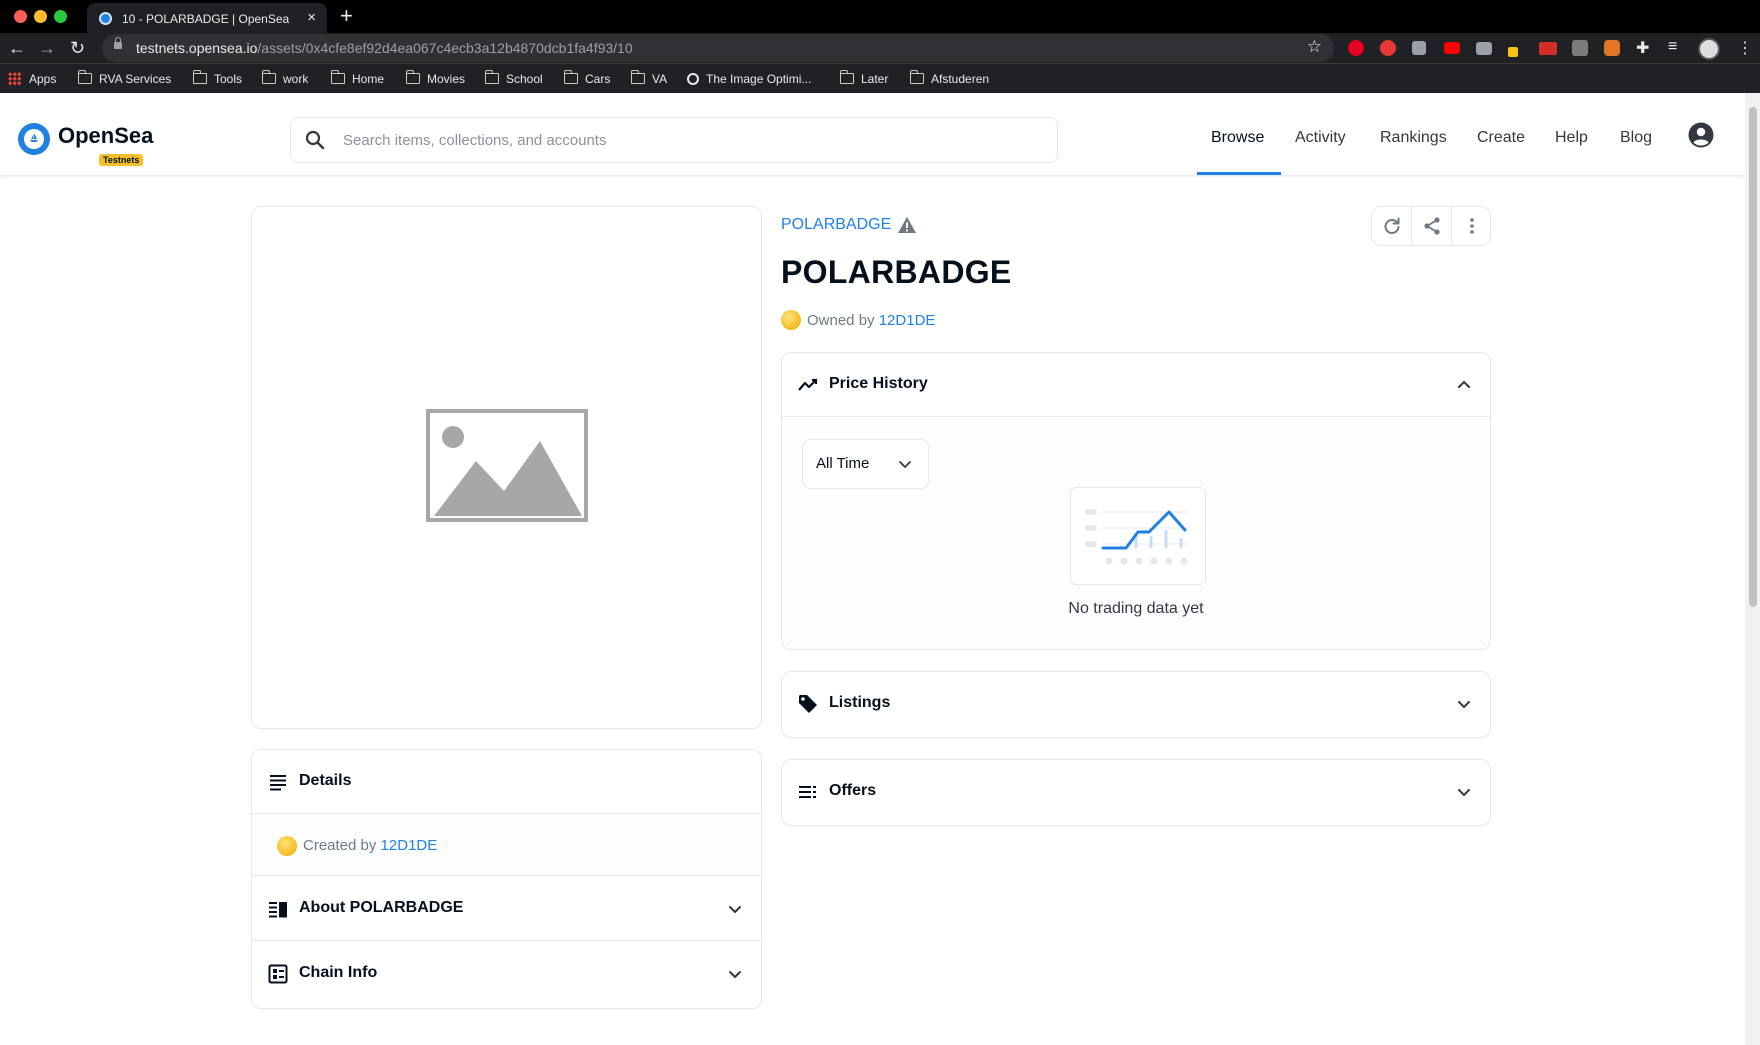 This screenshot has height=1045, width=1760. Describe the element at coordinates (1237, 138) in the screenshot. I see `nav-browse: Browse` at that location.